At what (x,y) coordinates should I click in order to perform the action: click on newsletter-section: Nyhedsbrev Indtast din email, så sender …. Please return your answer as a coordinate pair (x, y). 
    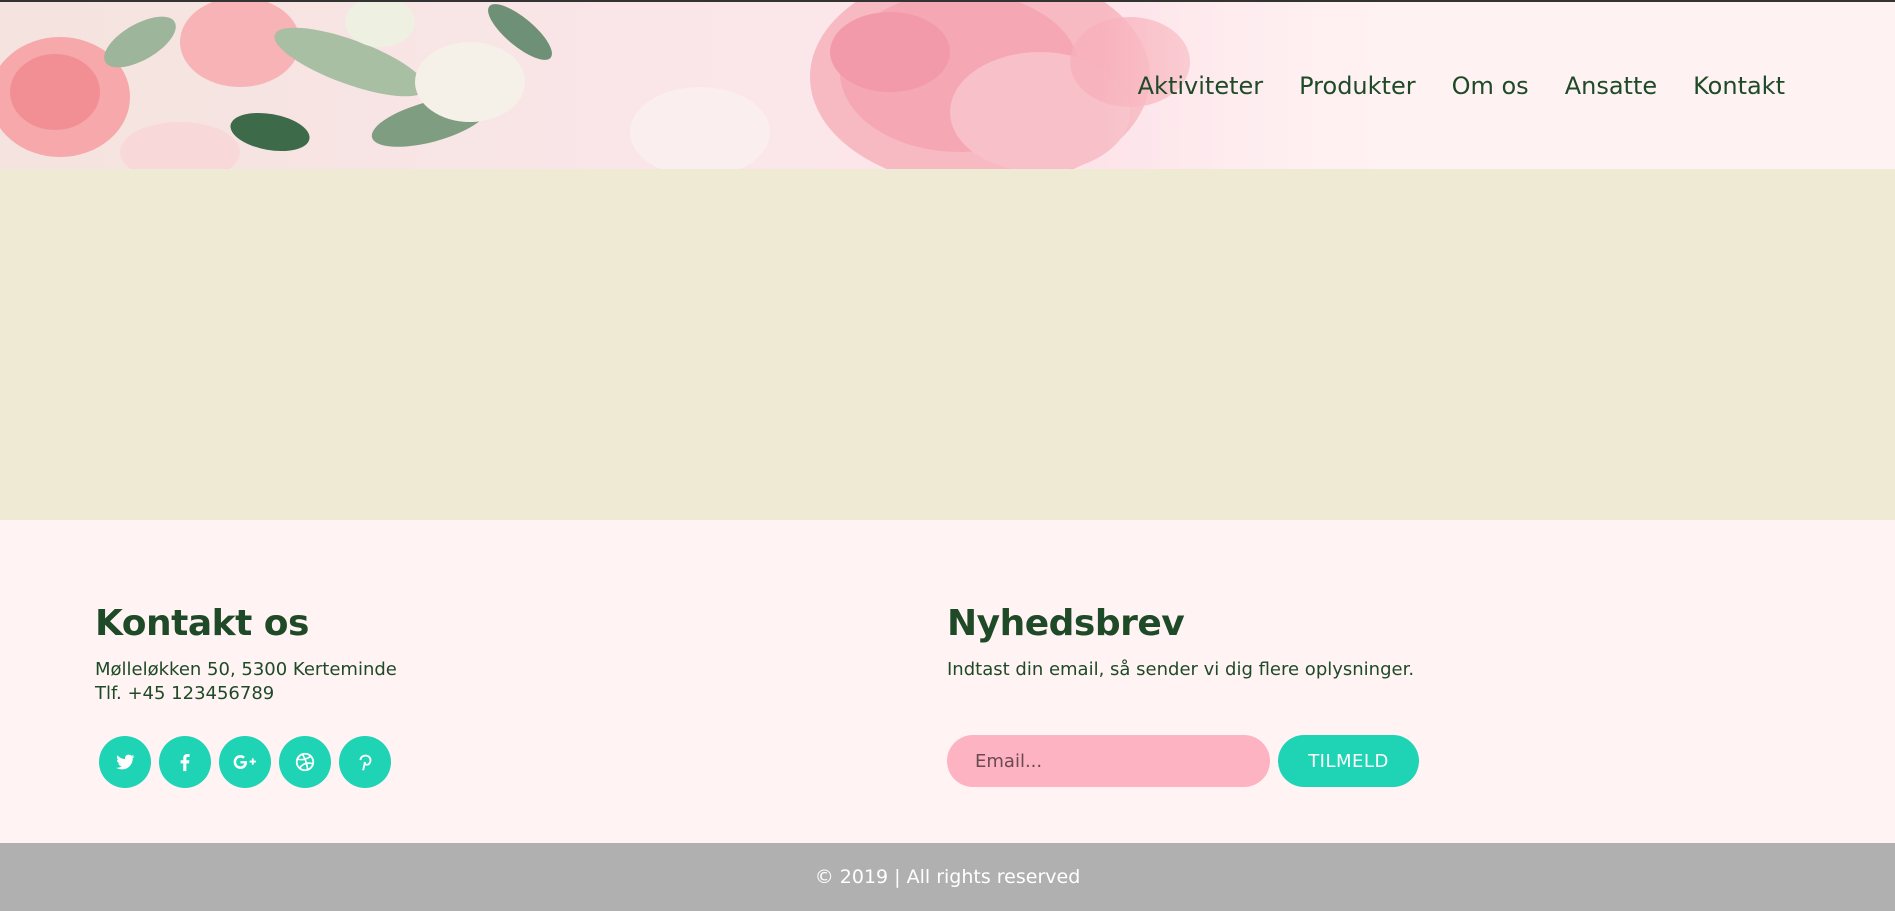
    Looking at the image, I should click on (1297, 695).